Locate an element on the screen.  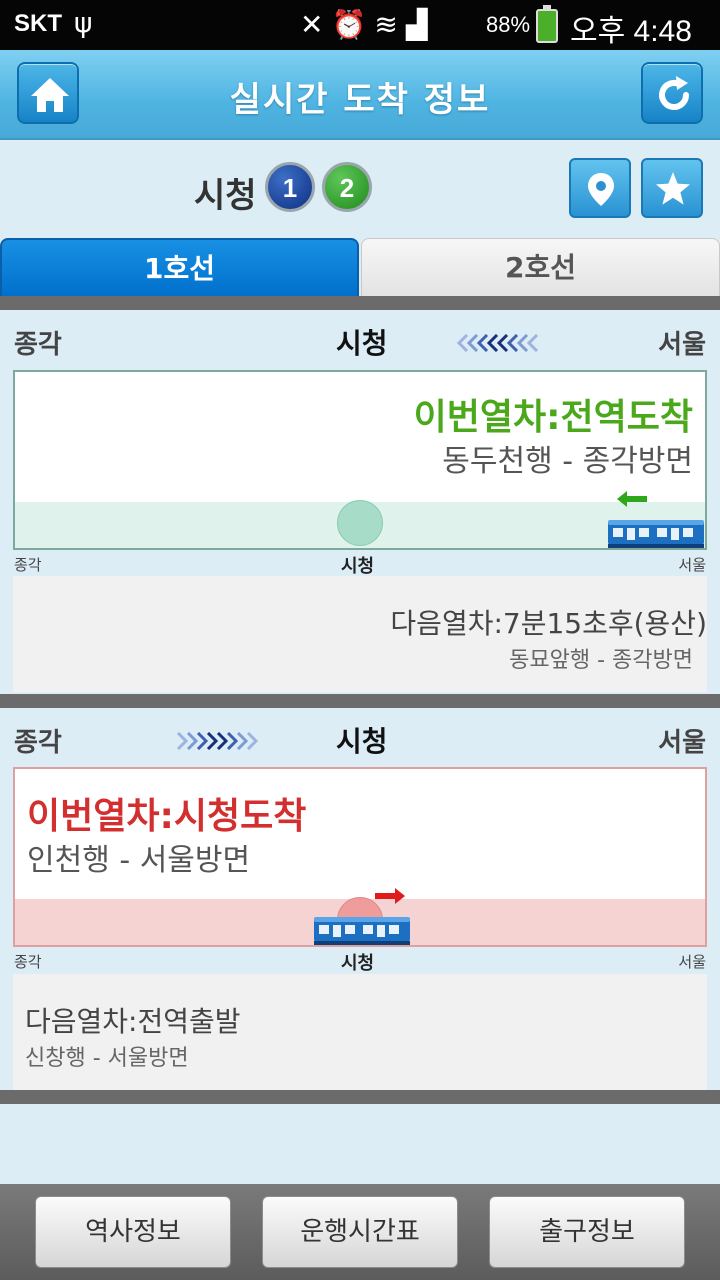
direction-right-arrows-icon is located at coordinates (217, 741).